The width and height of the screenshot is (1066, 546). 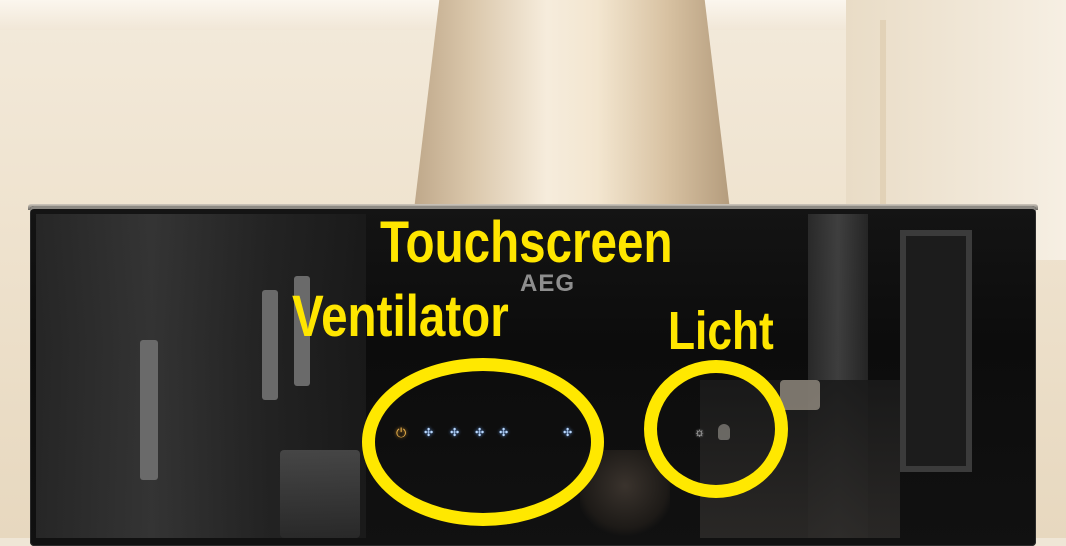 What do you see at coordinates (800, 395) in the screenshot?
I see `reflection-light` at bounding box center [800, 395].